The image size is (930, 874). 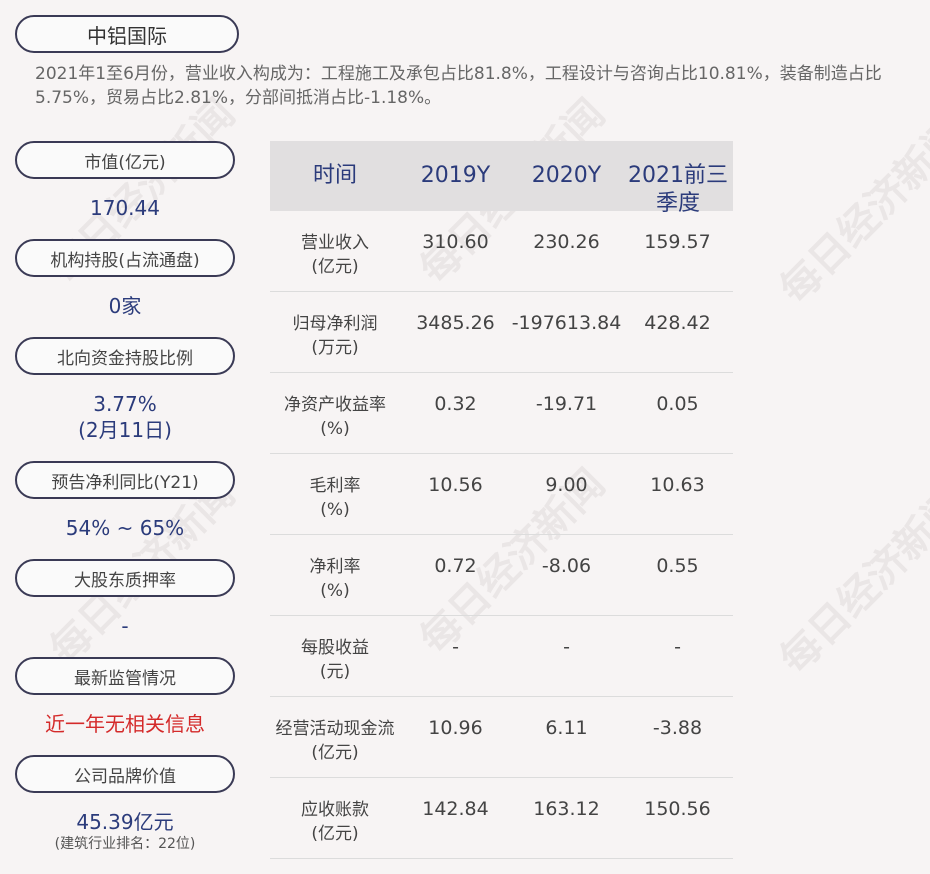 I want to click on table-row: 净利率 (%) 0.72 -8.06 0.55, so click(x=501, y=575).